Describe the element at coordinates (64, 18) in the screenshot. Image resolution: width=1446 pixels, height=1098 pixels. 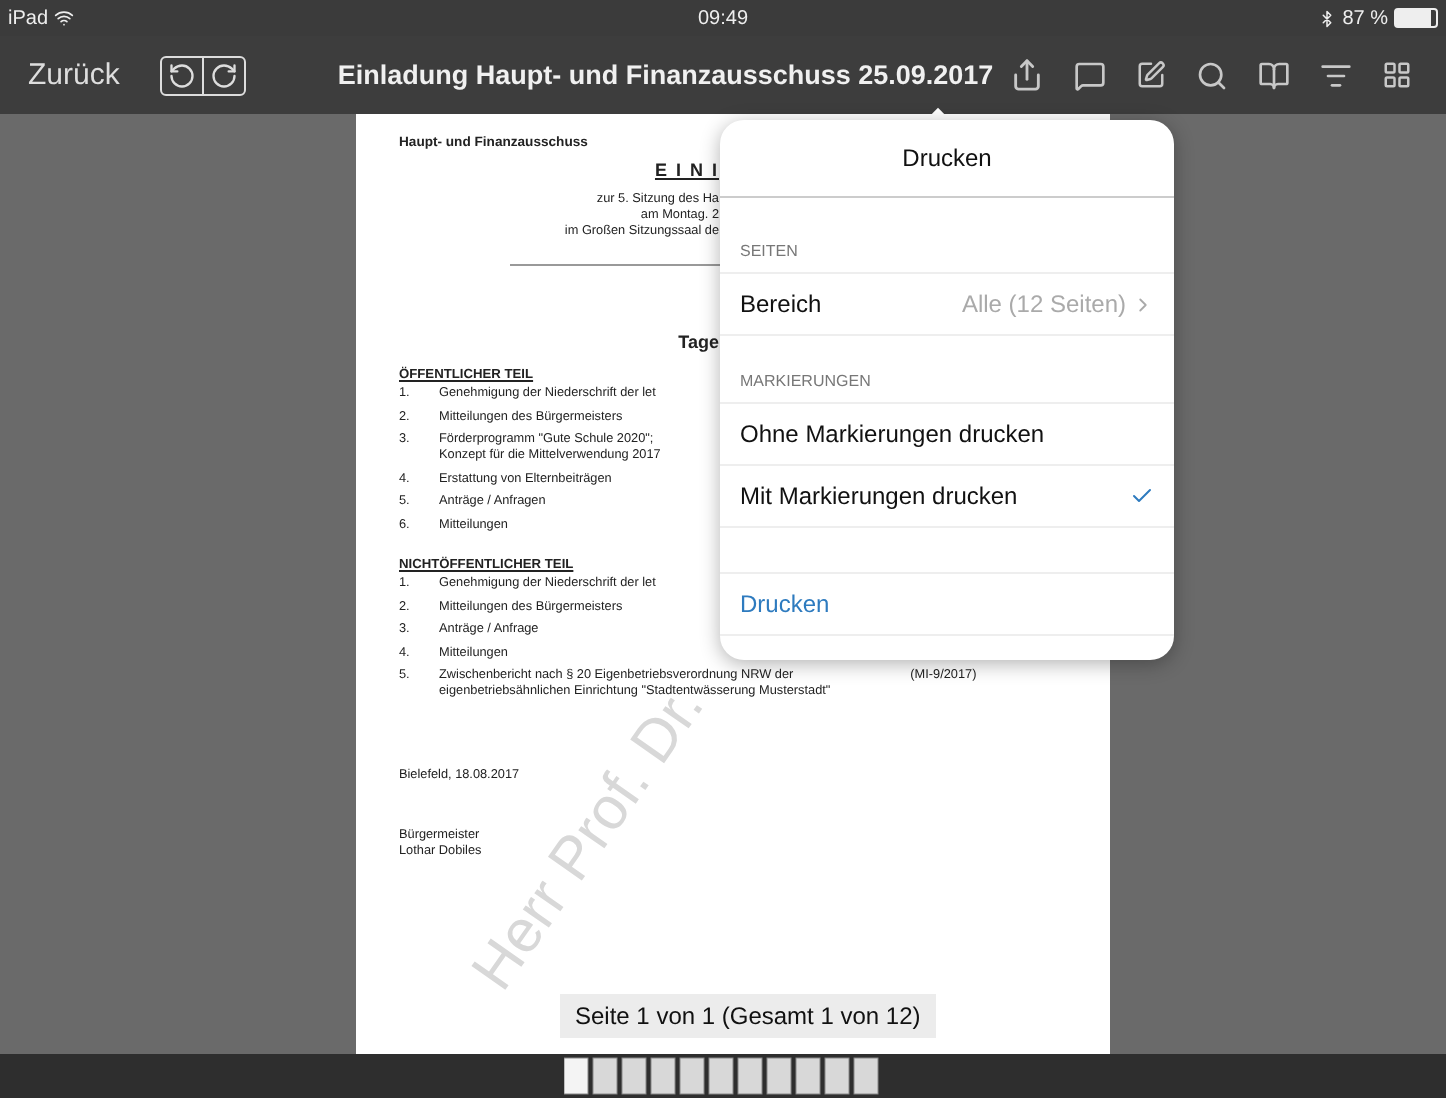
I see `wifi-icon` at that location.